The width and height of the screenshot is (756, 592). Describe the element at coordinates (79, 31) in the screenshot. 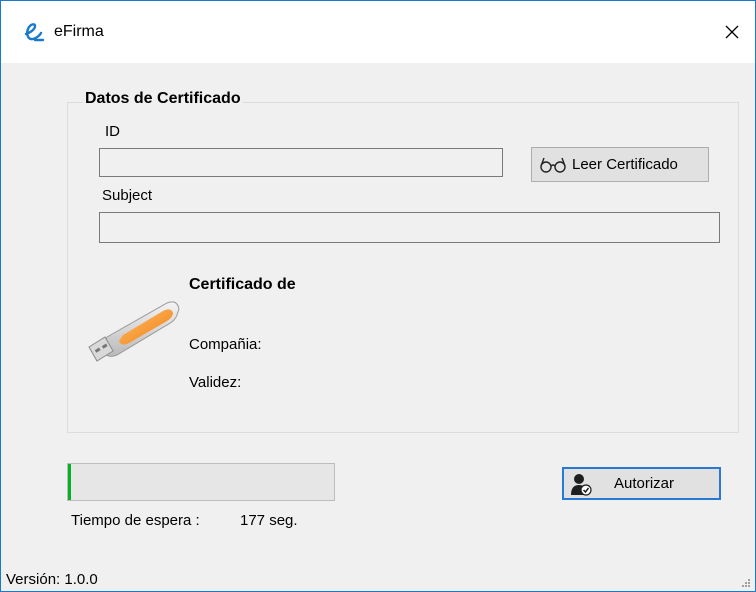

I see `window-title: eFirma` at that location.